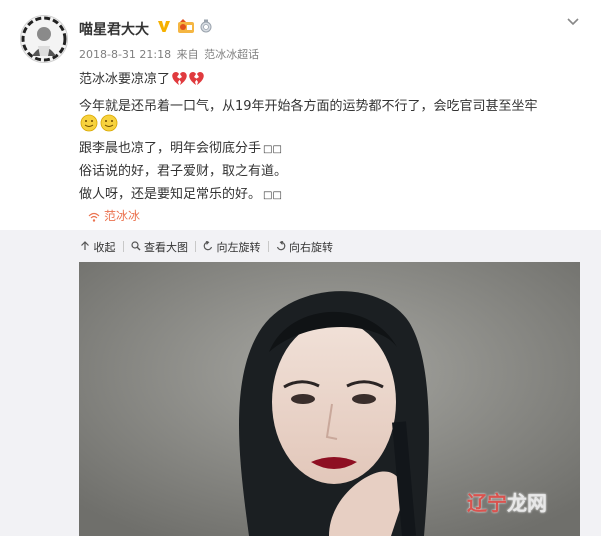 This screenshot has width=601, height=536. Describe the element at coordinates (527, 503) in the screenshot. I see `watermark-white: 龙网` at that location.